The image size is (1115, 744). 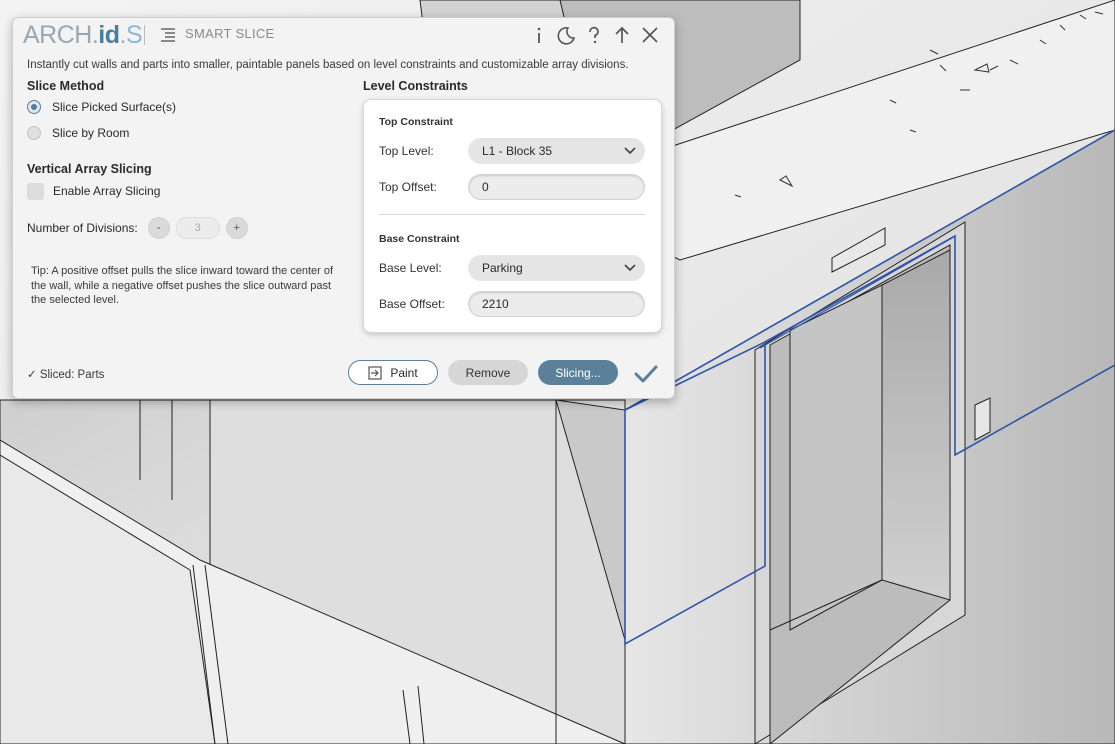 I want to click on card-divider, so click(x=512, y=214).